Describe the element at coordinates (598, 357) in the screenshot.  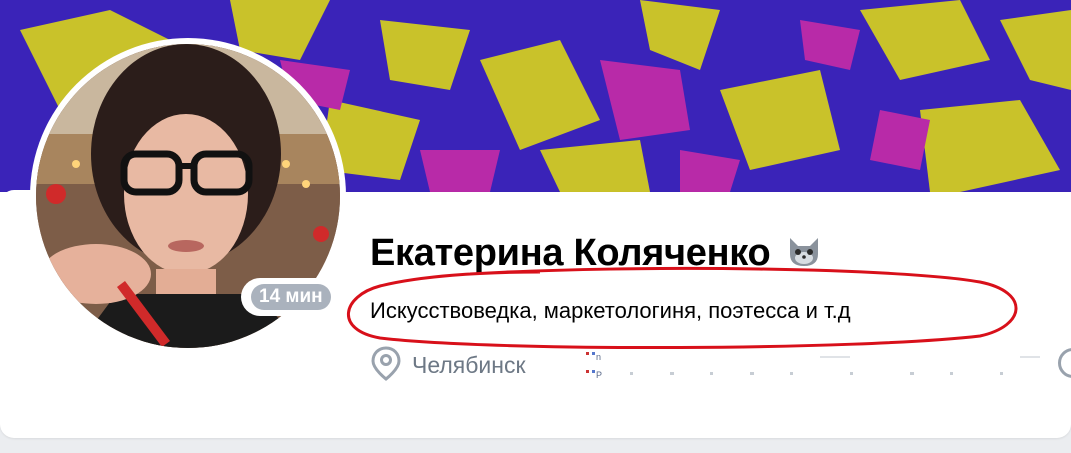
I see `svg-text: n` at that location.